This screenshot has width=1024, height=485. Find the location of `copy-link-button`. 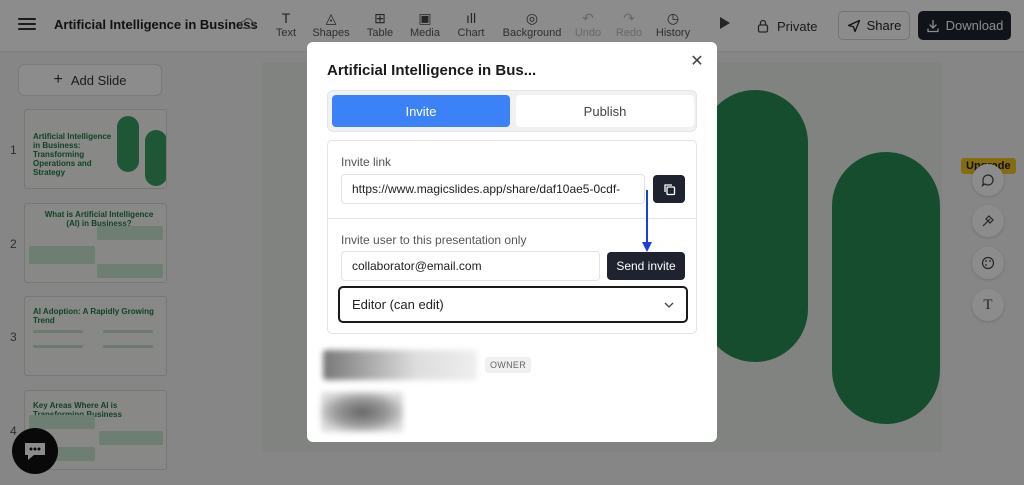

copy-link-button is located at coordinates (669, 189).